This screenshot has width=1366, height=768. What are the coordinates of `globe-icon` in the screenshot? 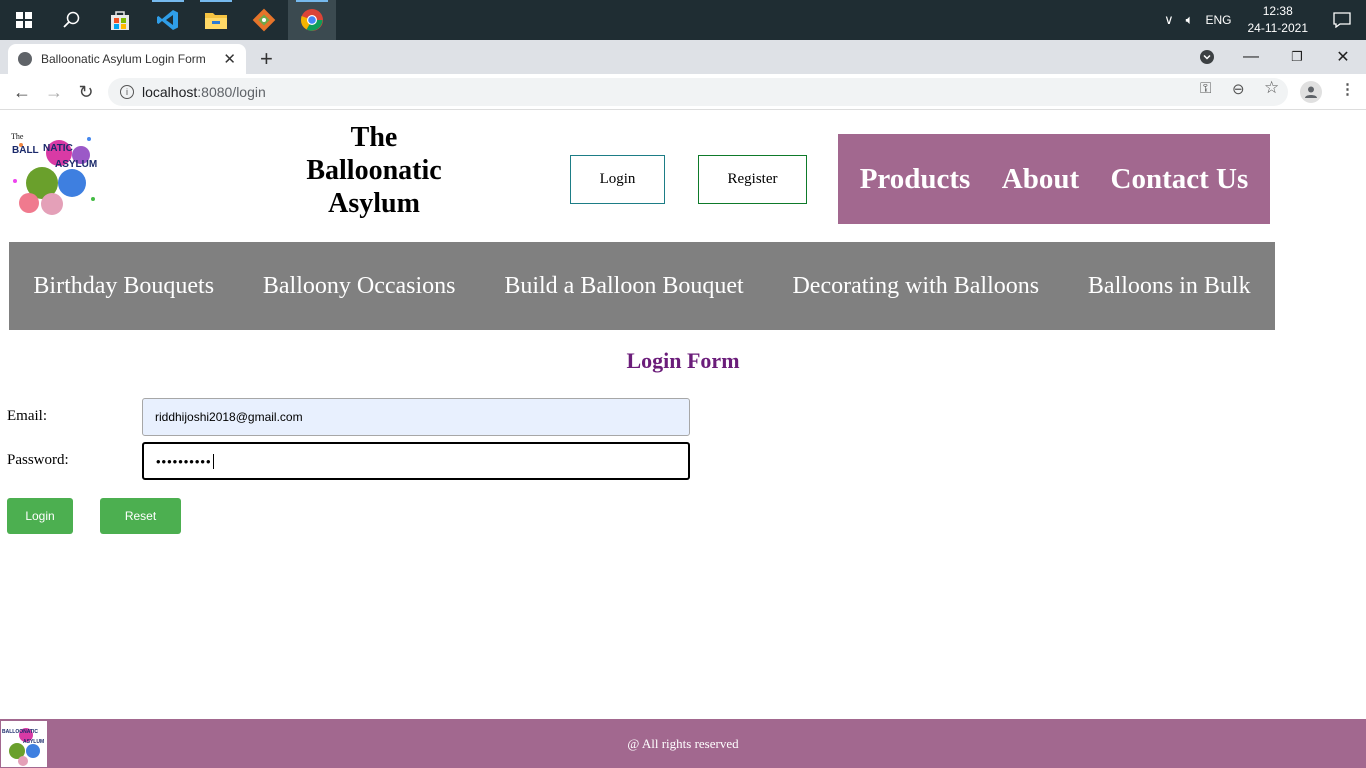 It's located at (25, 59).